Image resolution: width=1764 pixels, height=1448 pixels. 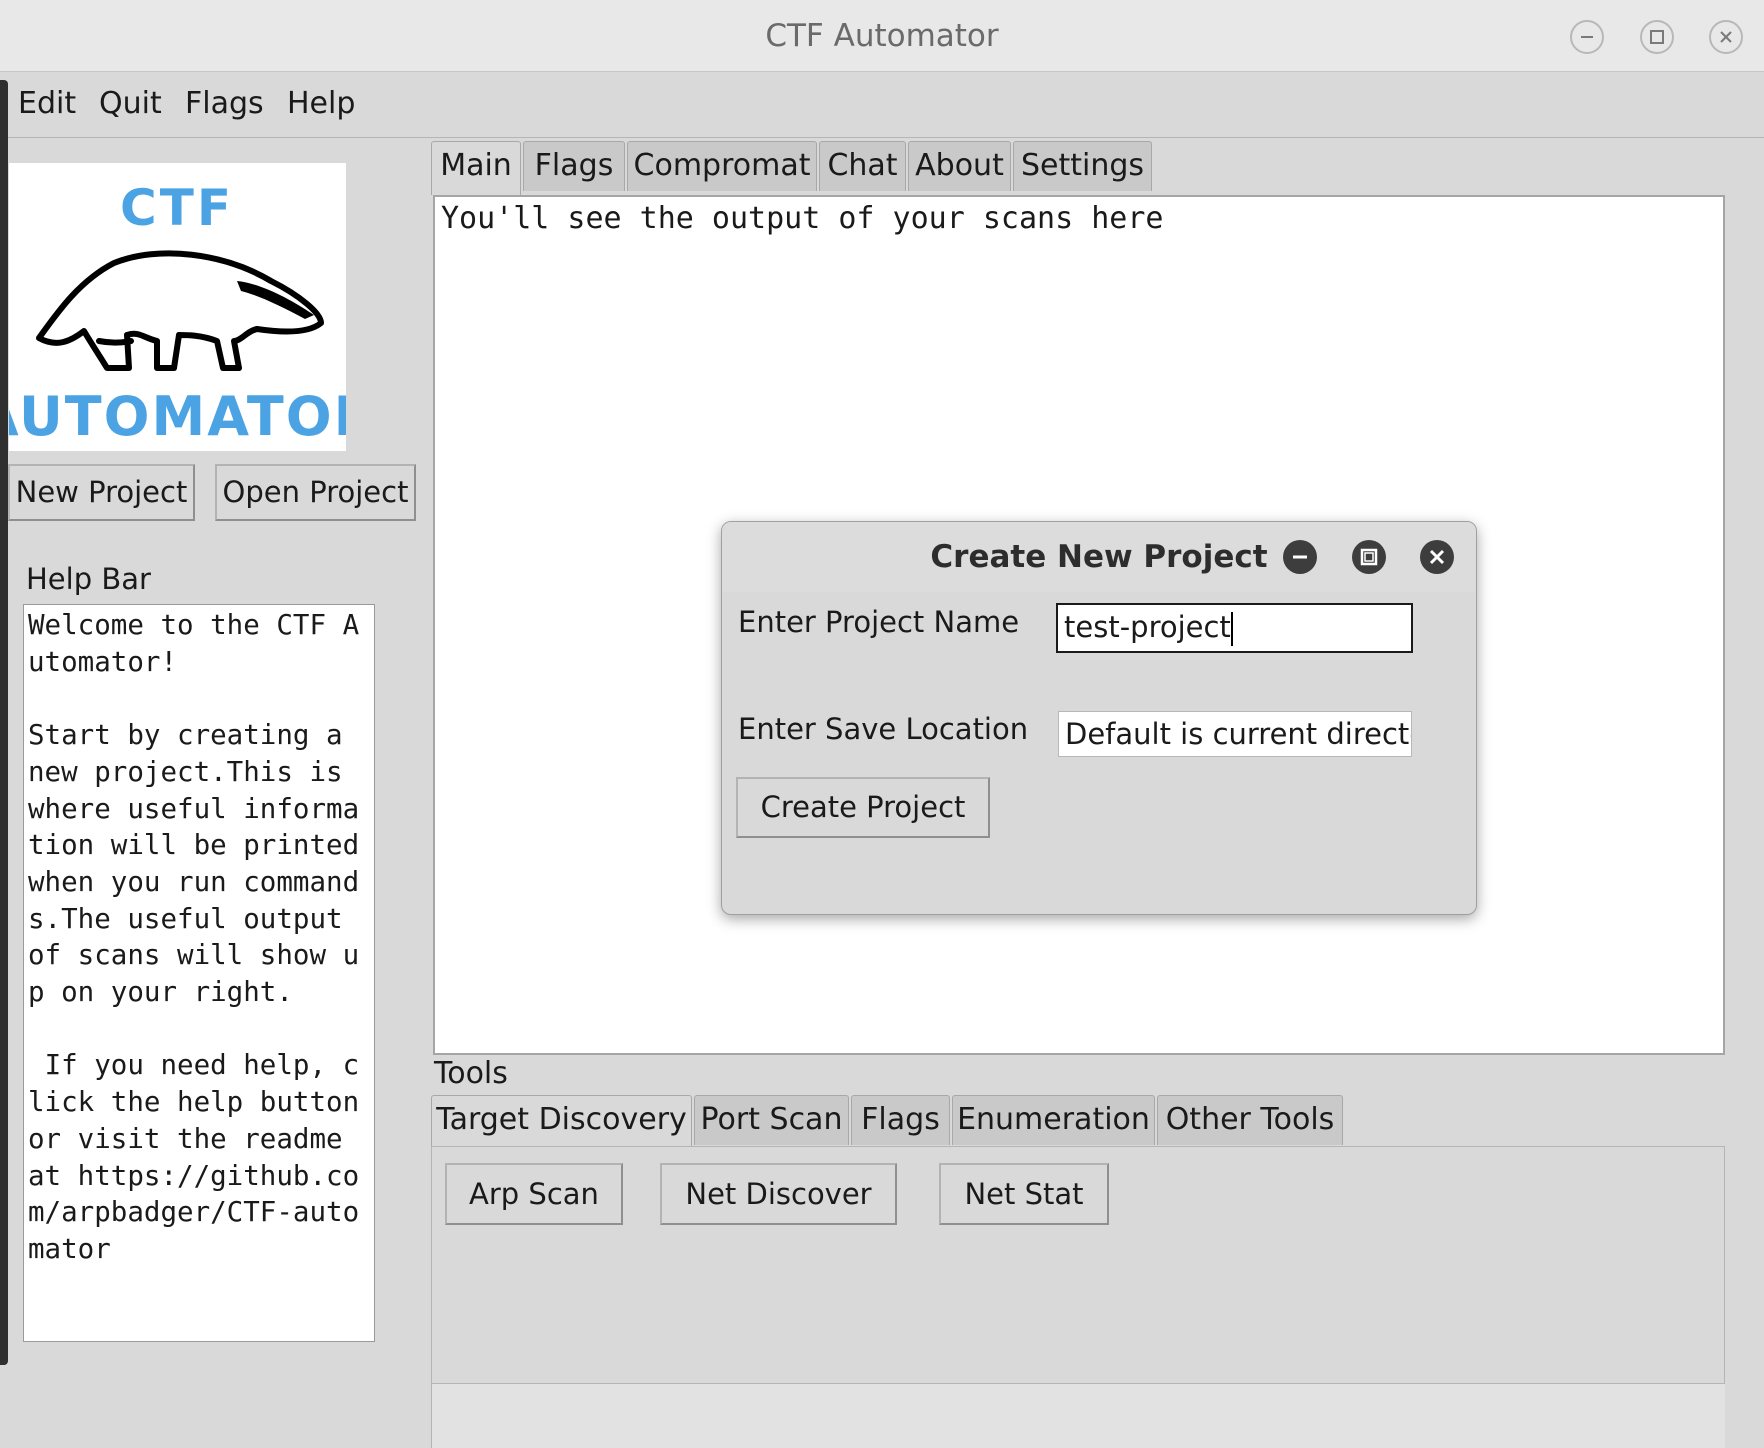 I want to click on tab-about: About, so click(x=959, y=166).